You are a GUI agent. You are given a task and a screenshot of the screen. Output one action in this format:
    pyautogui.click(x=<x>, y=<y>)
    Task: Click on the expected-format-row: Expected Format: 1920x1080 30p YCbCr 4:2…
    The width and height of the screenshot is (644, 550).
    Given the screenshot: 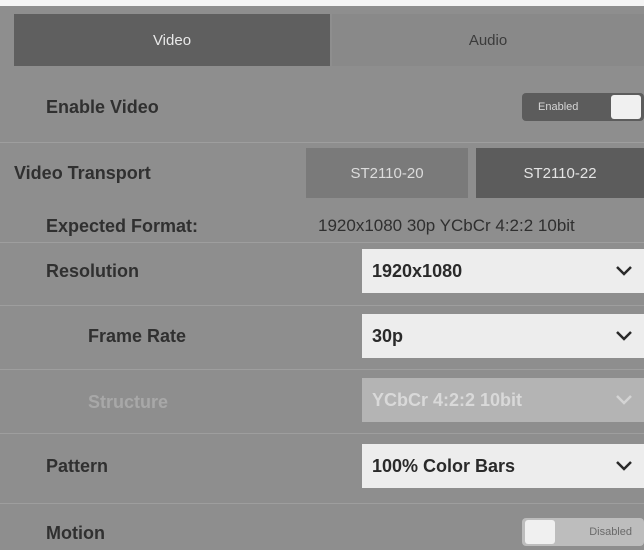 What is the action you would take?
    pyautogui.click(x=322, y=226)
    